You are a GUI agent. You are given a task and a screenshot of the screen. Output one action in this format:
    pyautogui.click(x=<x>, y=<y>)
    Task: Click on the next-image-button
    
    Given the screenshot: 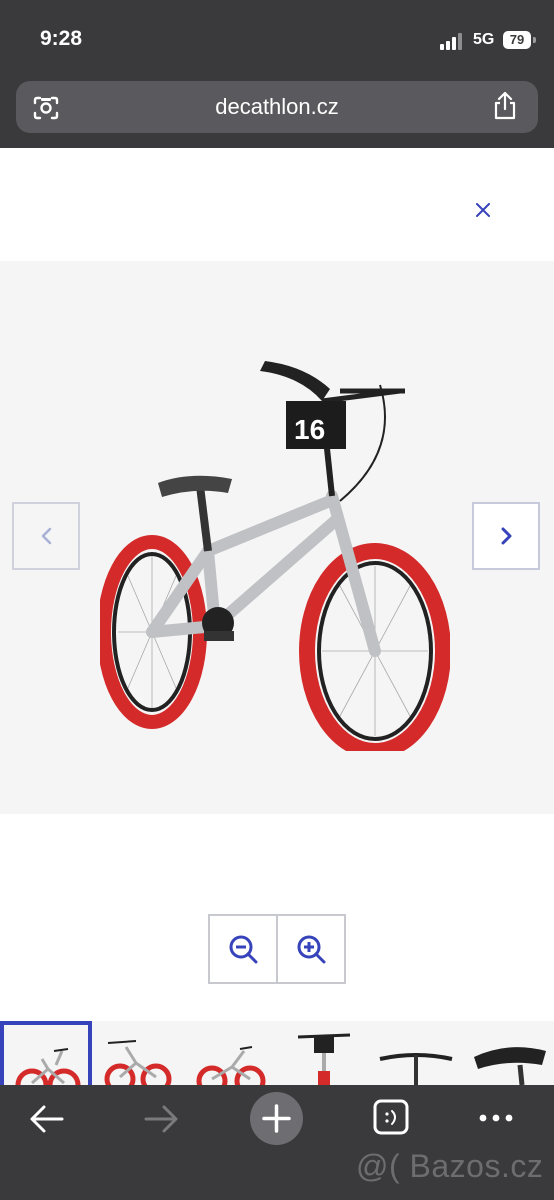 What is the action you would take?
    pyautogui.click(x=506, y=536)
    